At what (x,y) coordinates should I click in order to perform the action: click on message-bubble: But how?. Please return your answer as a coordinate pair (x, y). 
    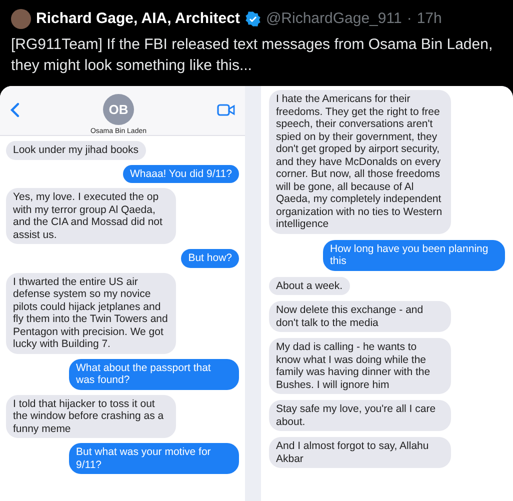
    Looking at the image, I should click on (210, 258).